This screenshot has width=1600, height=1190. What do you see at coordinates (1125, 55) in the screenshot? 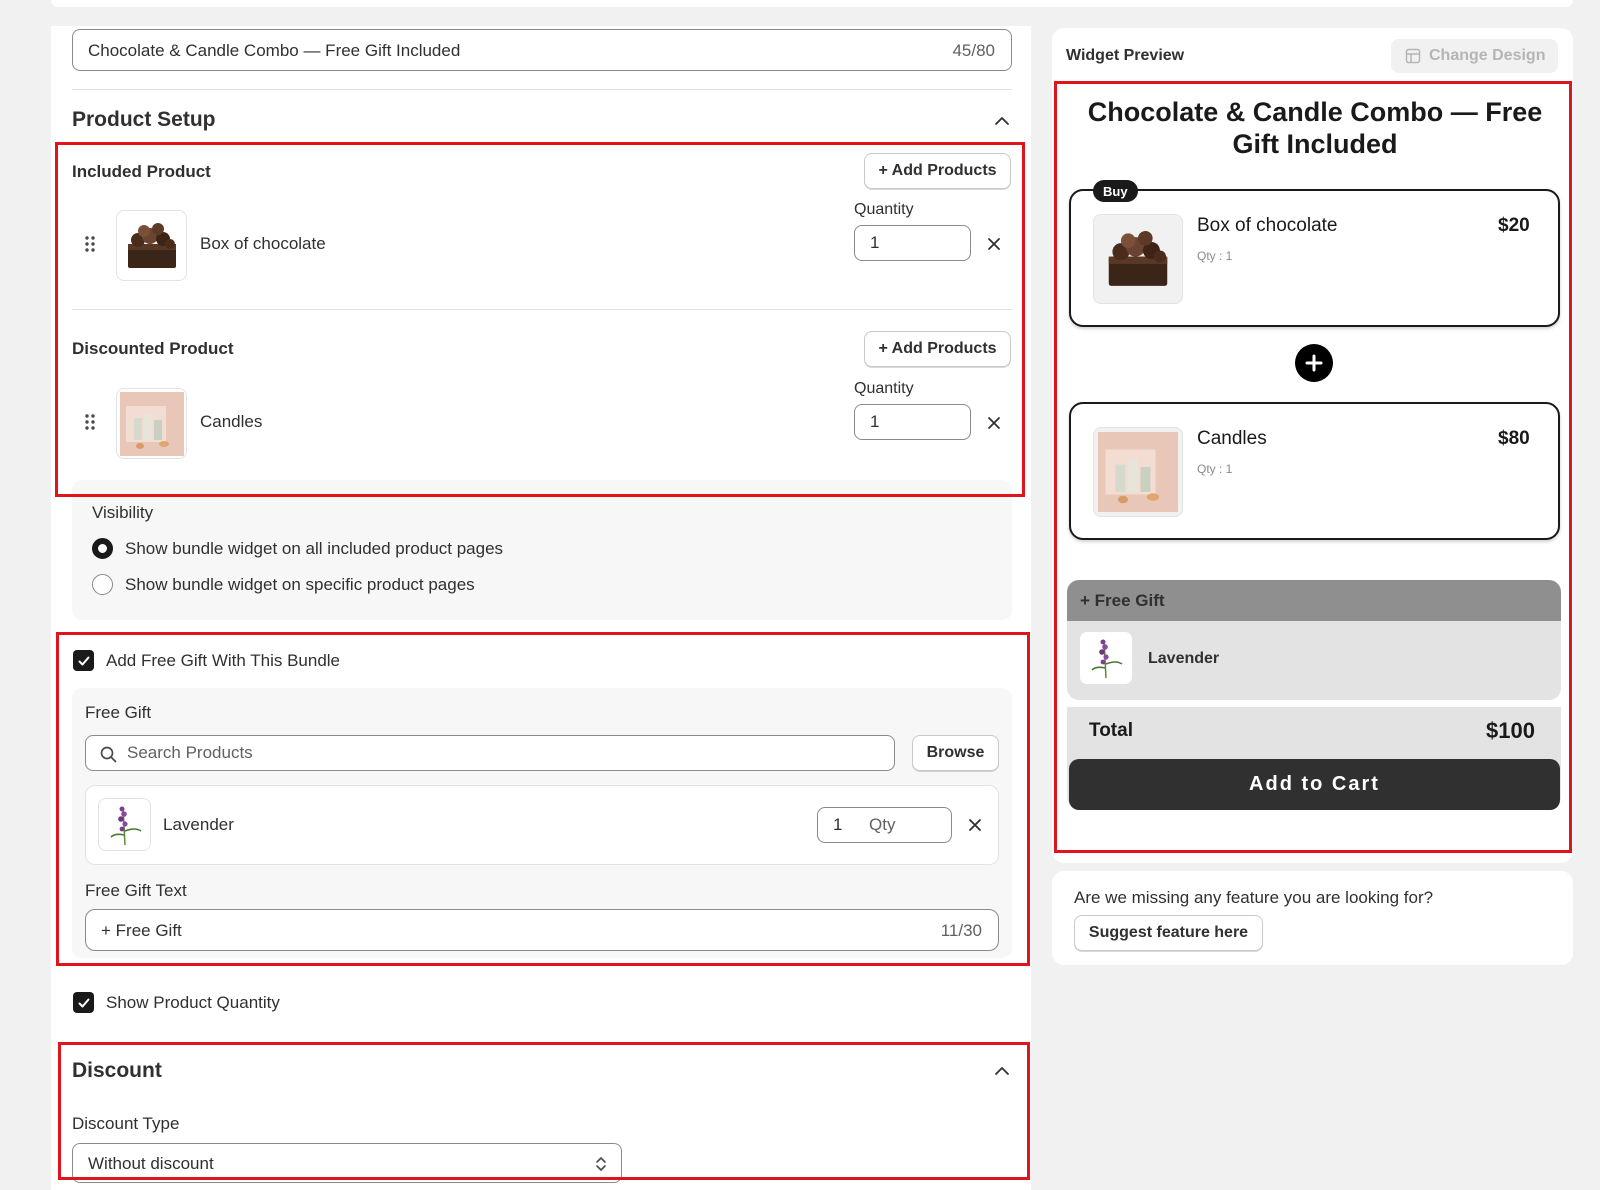
I see `widget-preview-label: Widget Preview` at bounding box center [1125, 55].